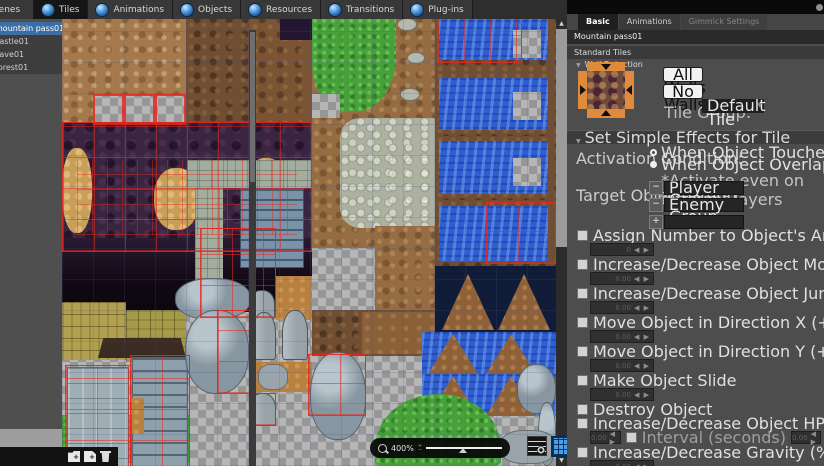 The image size is (824, 466). Describe the element at coordinates (819, 7) in the screenshot. I see `panel-menu-icon` at that location.